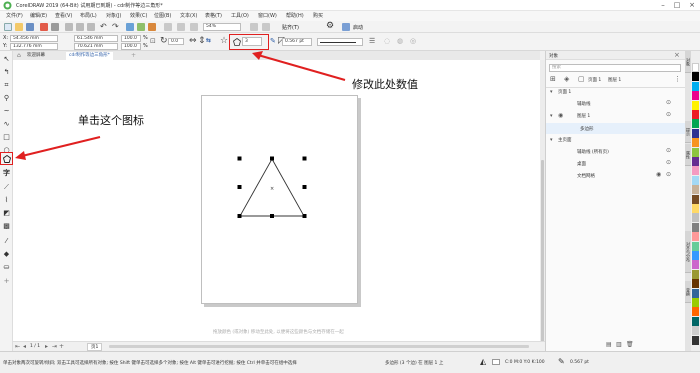  Describe the element at coordinates (6, 187) in the screenshot. I see `parallel-dimension-tool-icon: ⟋` at that location.